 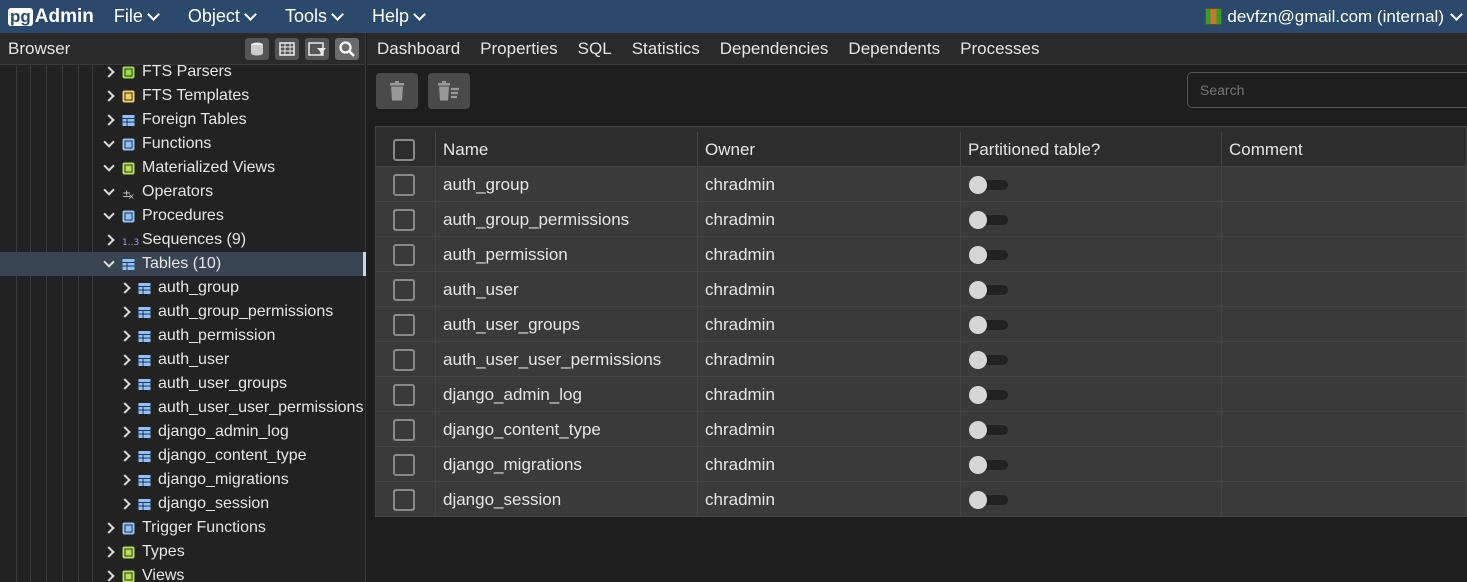 I want to click on select-all-checkbox, so click(x=404, y=149).